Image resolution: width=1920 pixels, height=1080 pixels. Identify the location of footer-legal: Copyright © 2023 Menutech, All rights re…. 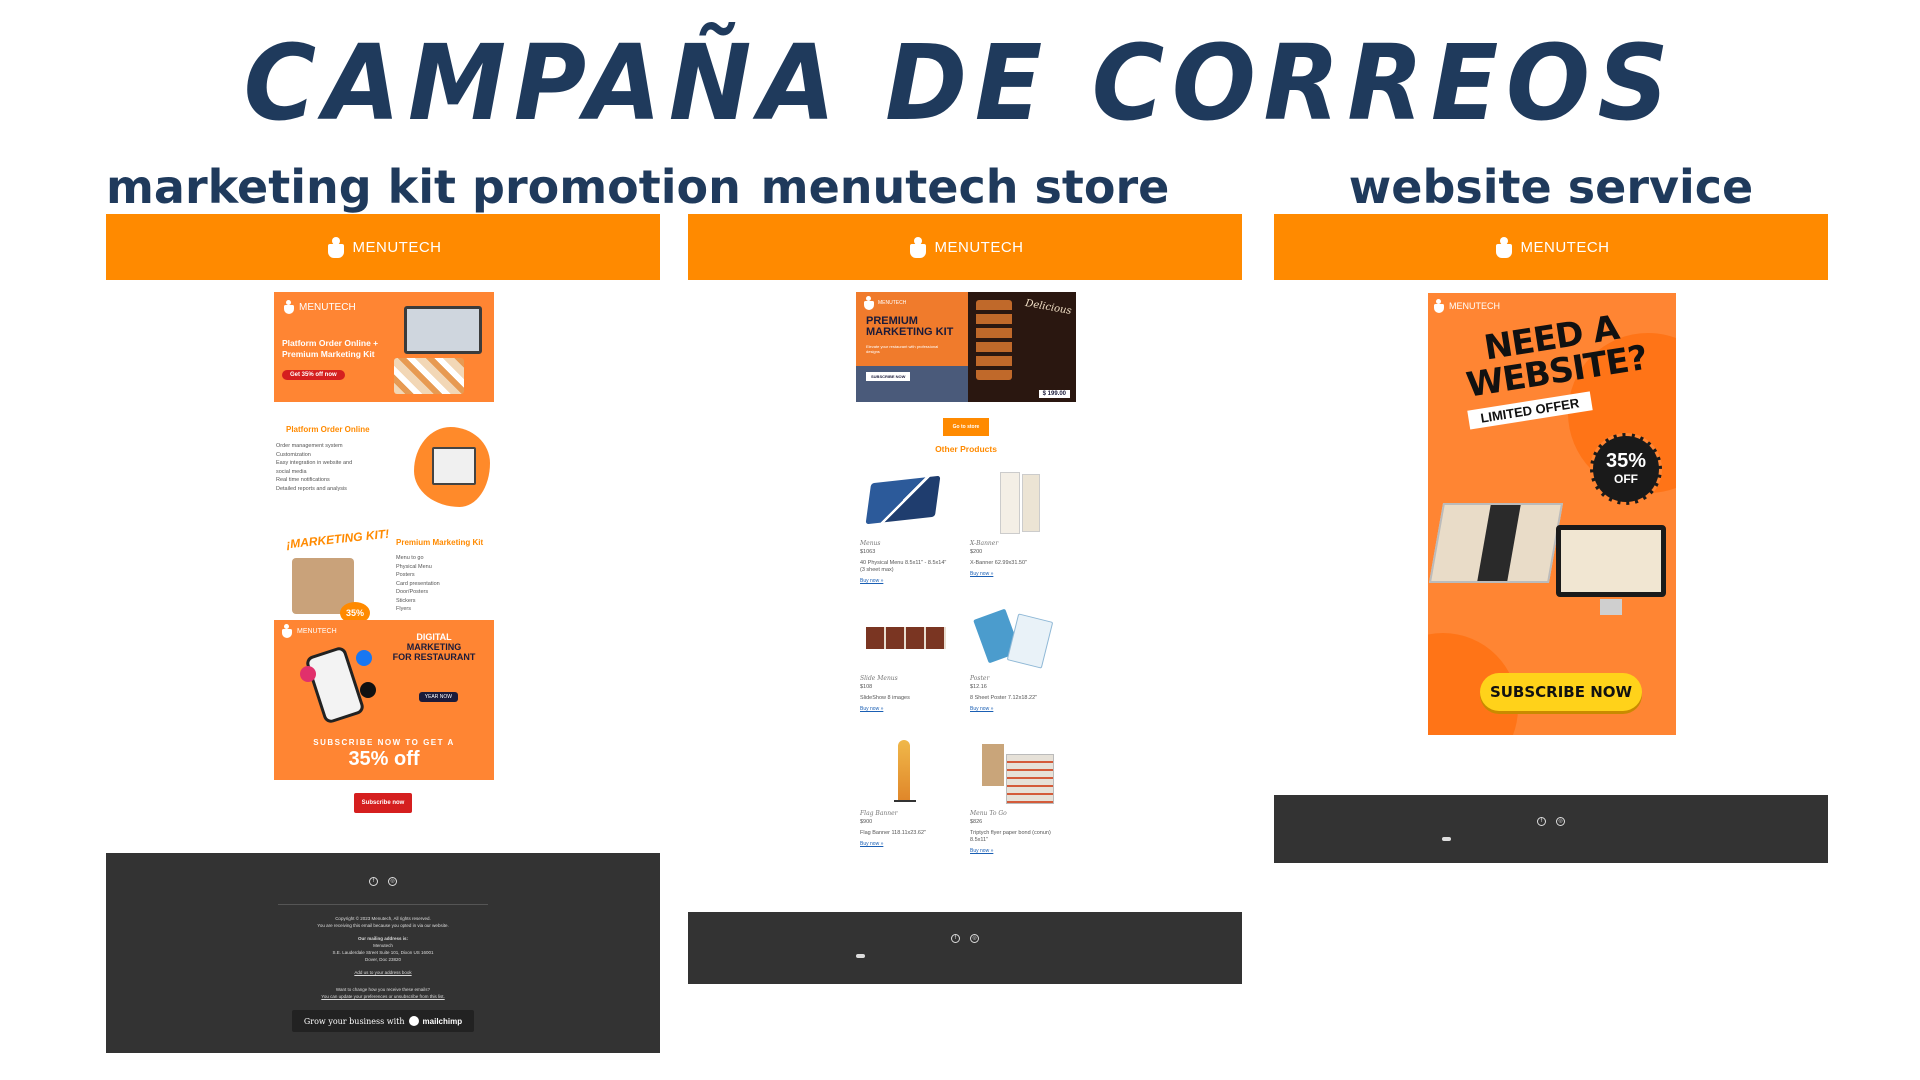
(383, 957).